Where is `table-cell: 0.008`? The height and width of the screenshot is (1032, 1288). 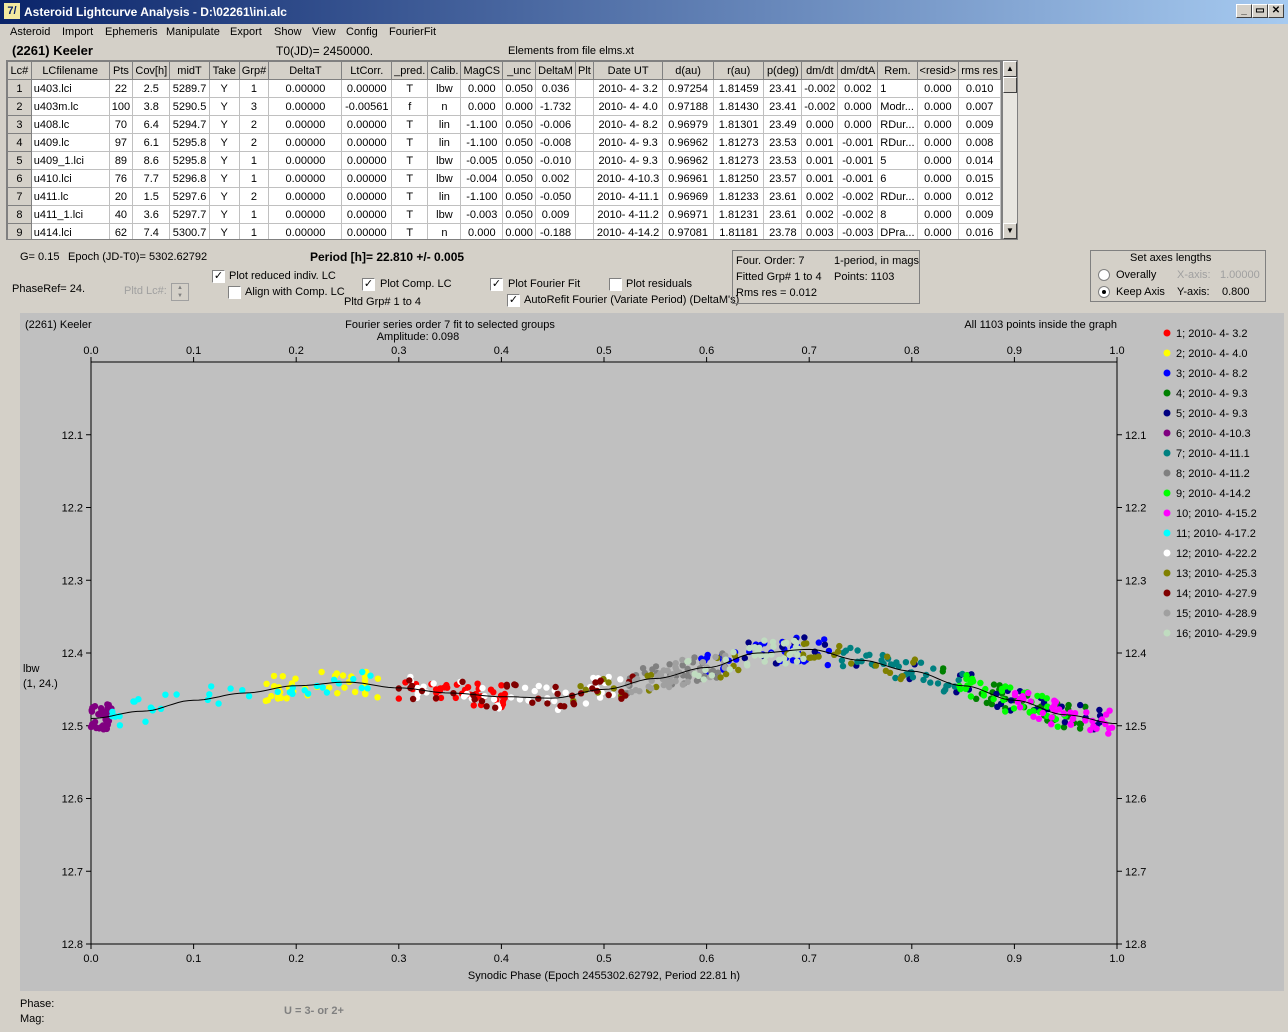 table-cell: 0.008 is located at coordinates (979, 142).